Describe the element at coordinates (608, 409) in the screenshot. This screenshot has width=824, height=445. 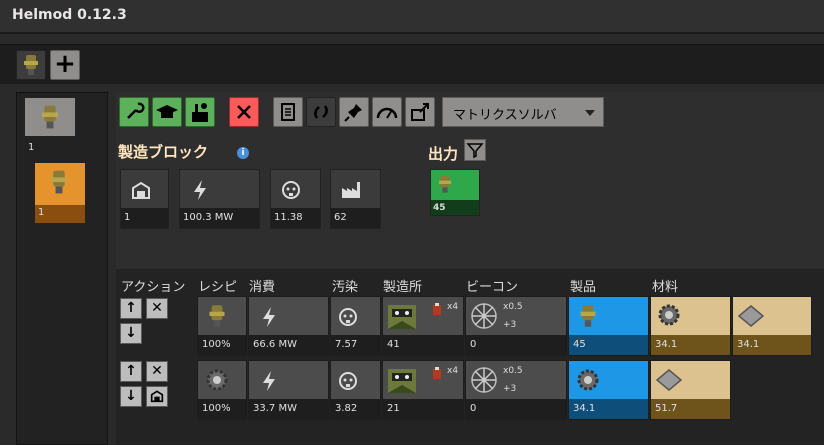
I see `product-value: 34.1` at that location.